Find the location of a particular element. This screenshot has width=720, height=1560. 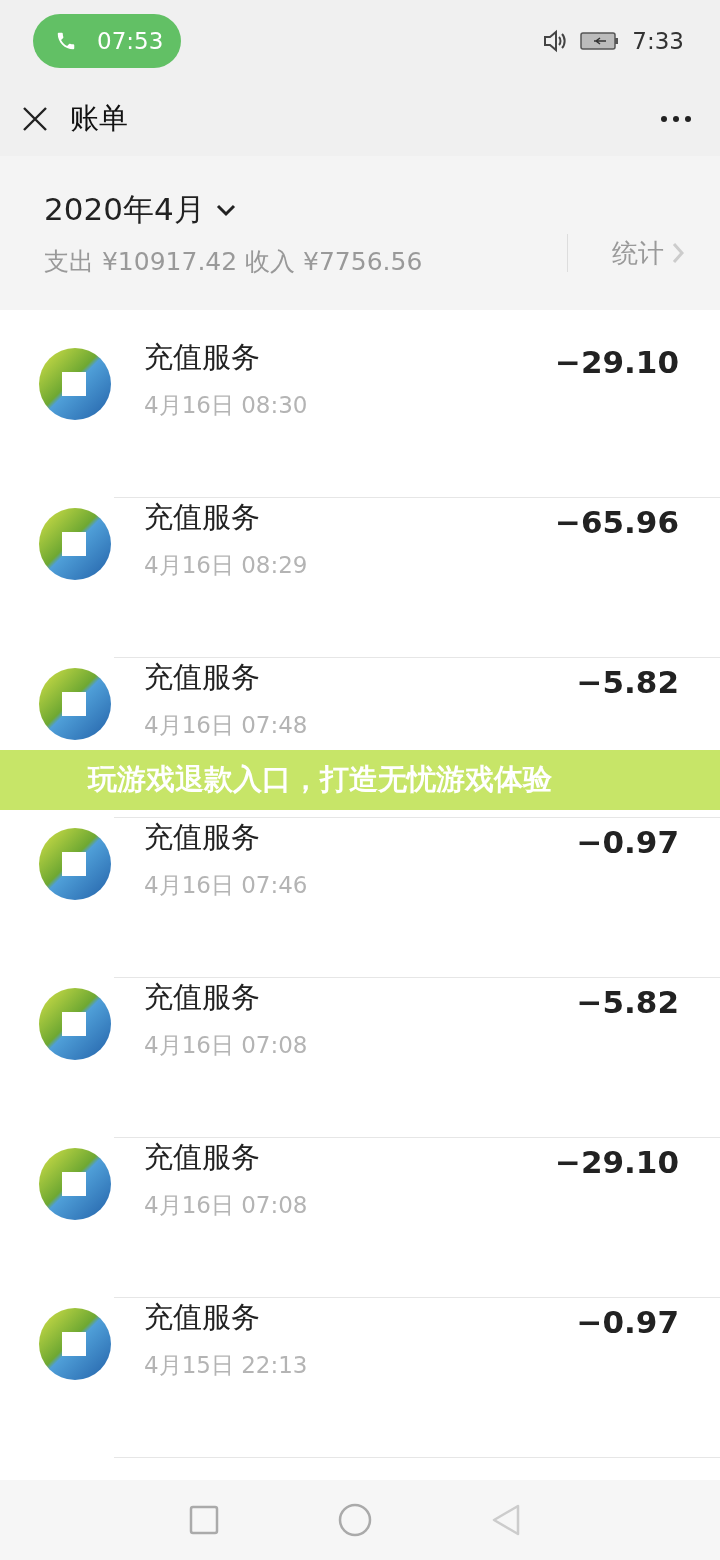

back-nav-icon is located at coordinates (505, 1520).